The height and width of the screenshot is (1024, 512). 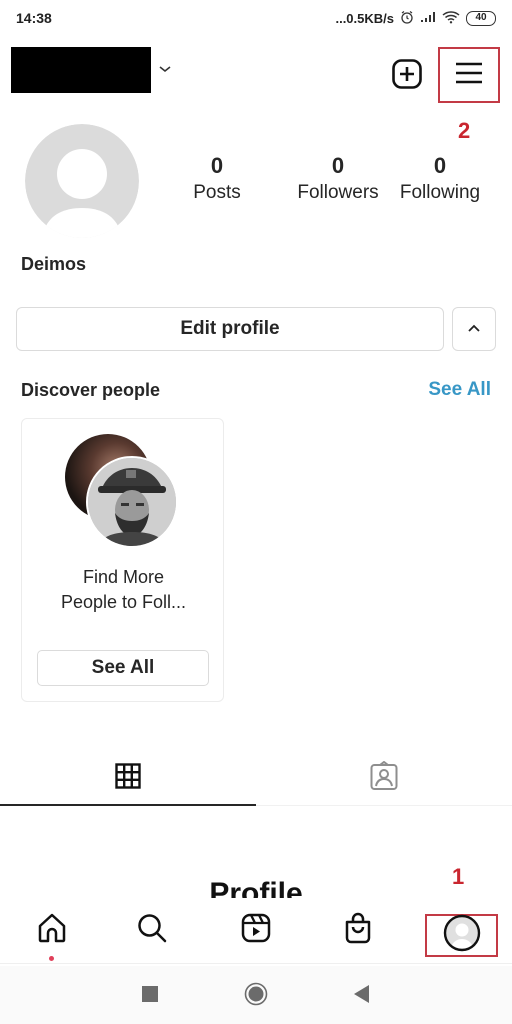 I want to click on tab-posts-grid, so click(x=128, y=779).